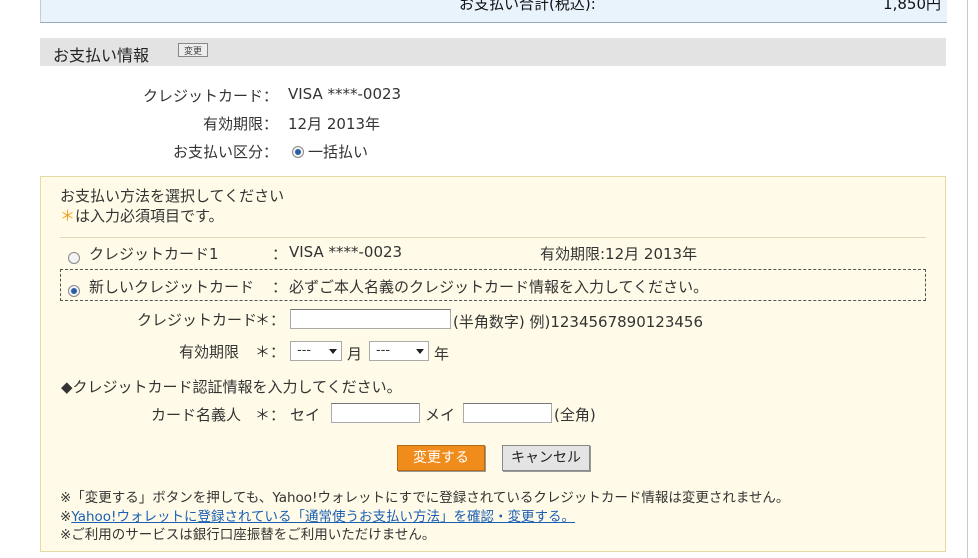 The width and height of the screenshot is (978, 558). Describe the element at coordinates (240, 124) in the screenshot. I see `expiry-label: 有効期限：` at that location.